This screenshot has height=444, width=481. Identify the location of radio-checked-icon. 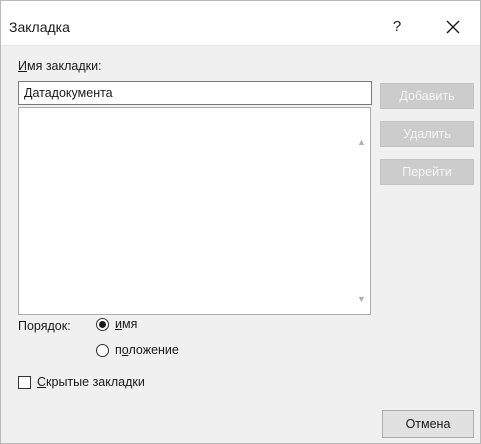
(102, 324).